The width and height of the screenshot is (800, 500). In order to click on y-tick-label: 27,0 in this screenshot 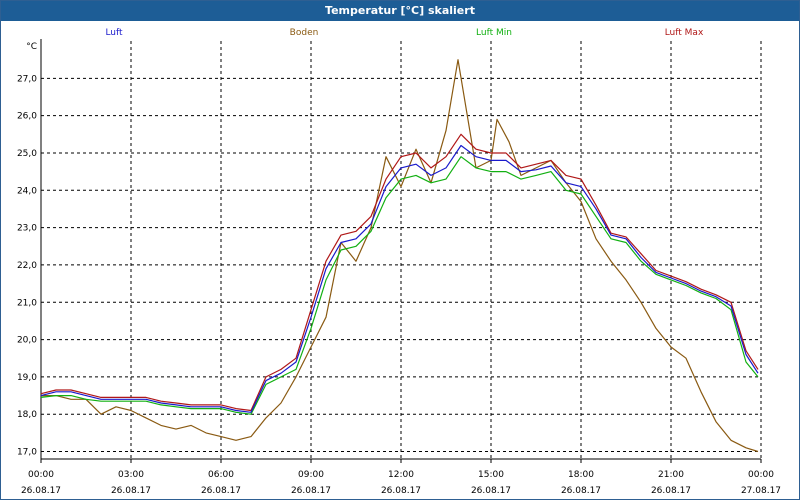, I will do `click(27, 79)`.